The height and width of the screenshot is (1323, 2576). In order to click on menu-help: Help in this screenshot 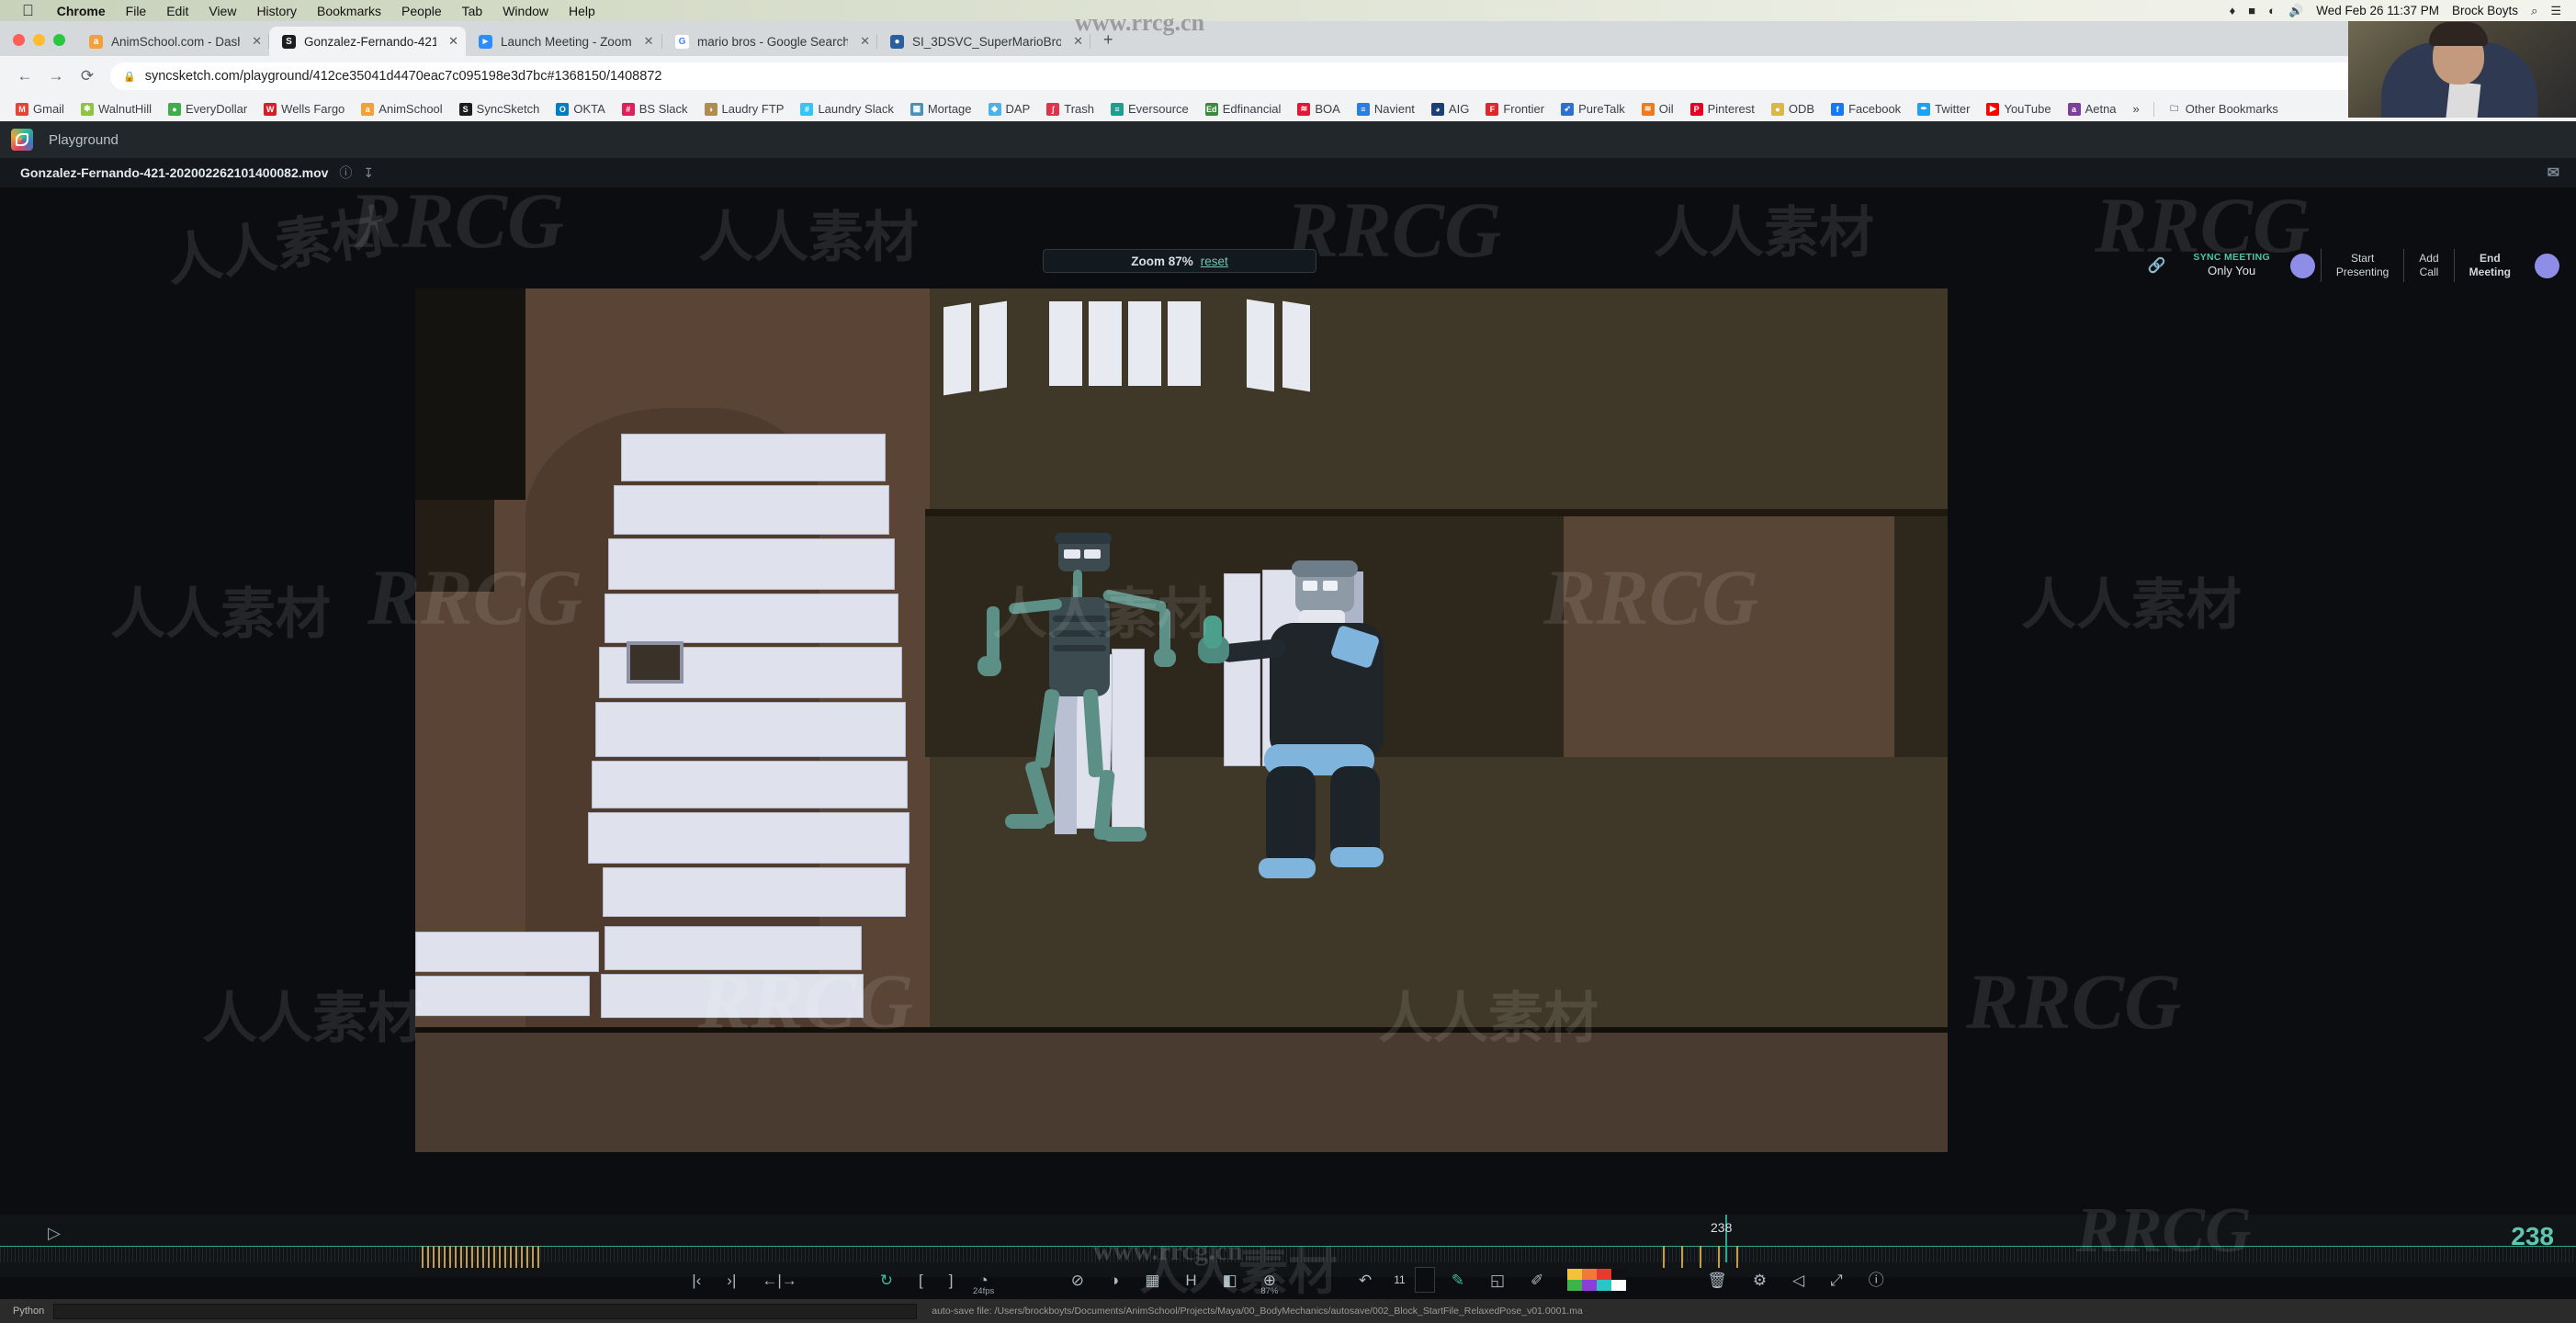, I will do `click(582, 11)`.